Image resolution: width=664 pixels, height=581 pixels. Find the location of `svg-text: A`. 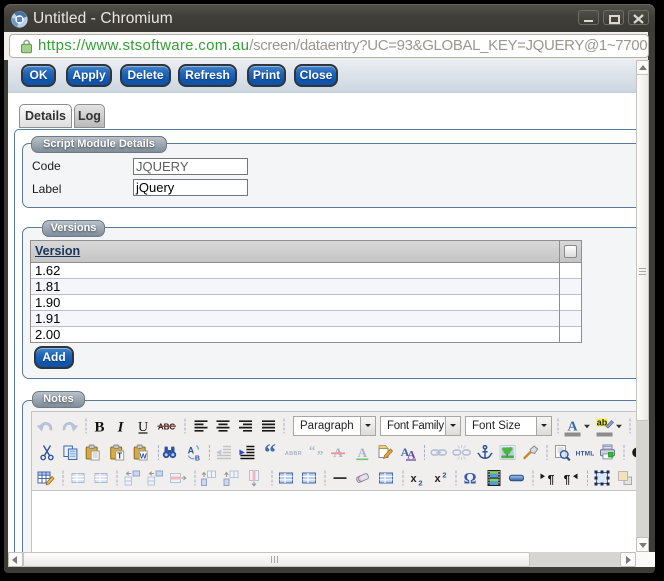

svg-text: A is located at coordinates (572, 427).